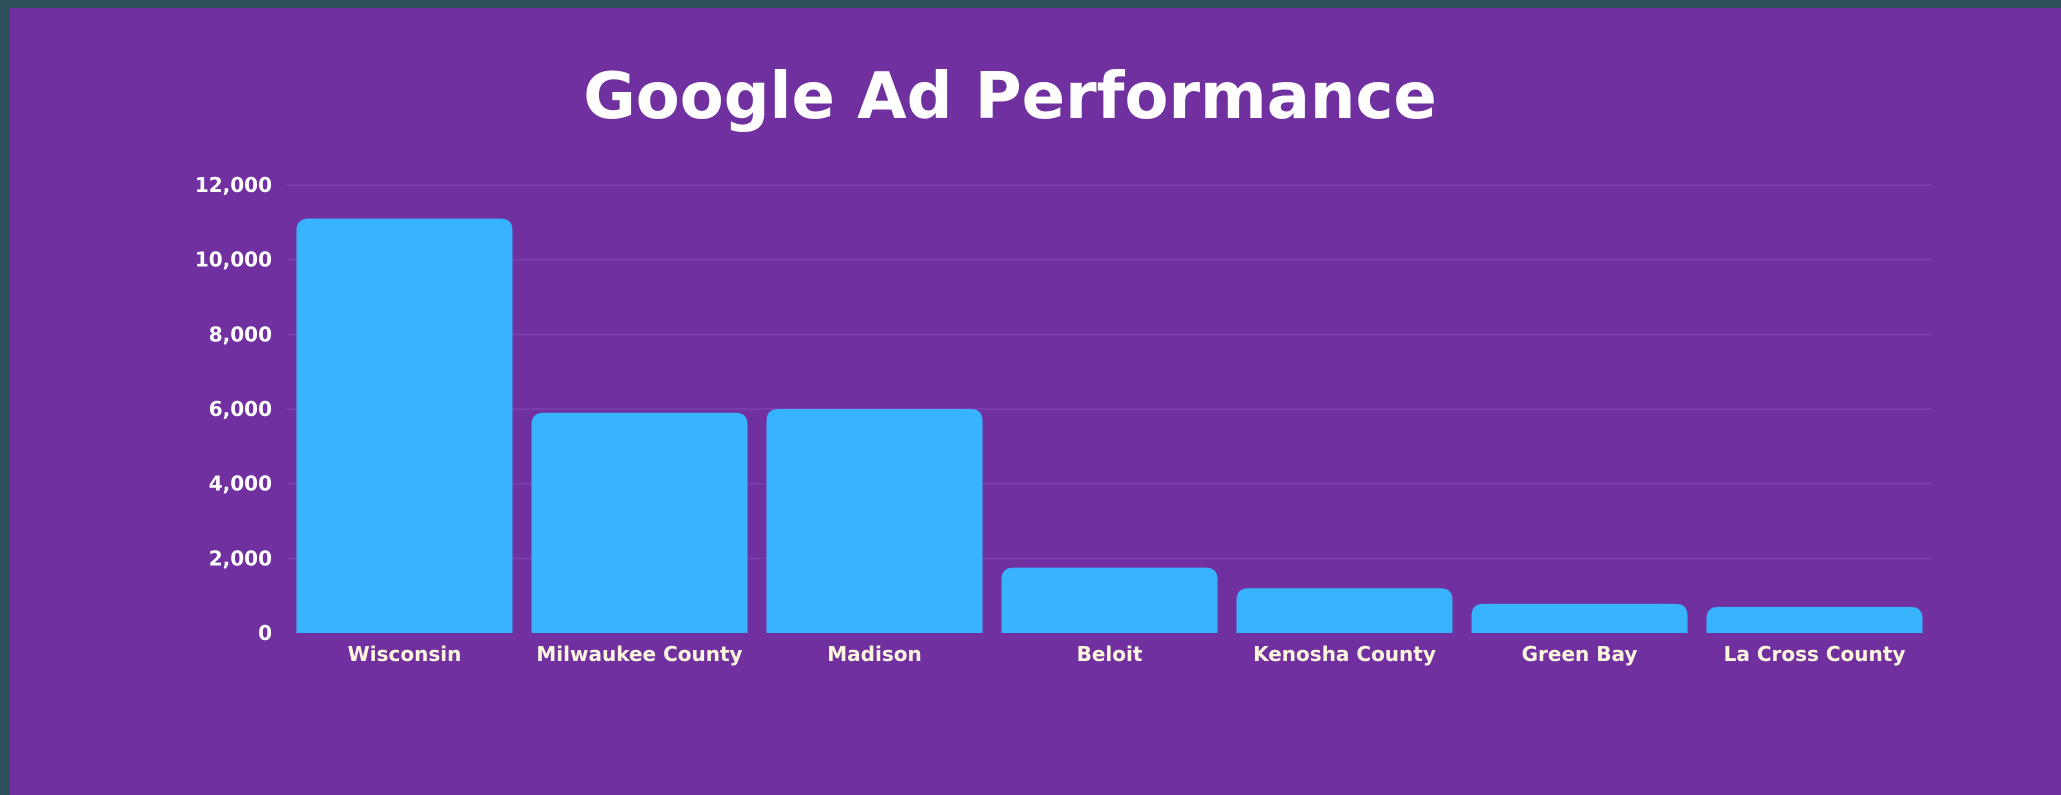  Describe the element at coordinates (405, 654) in the screenshot. I see `x-category-label: Wisconsin` at that location.